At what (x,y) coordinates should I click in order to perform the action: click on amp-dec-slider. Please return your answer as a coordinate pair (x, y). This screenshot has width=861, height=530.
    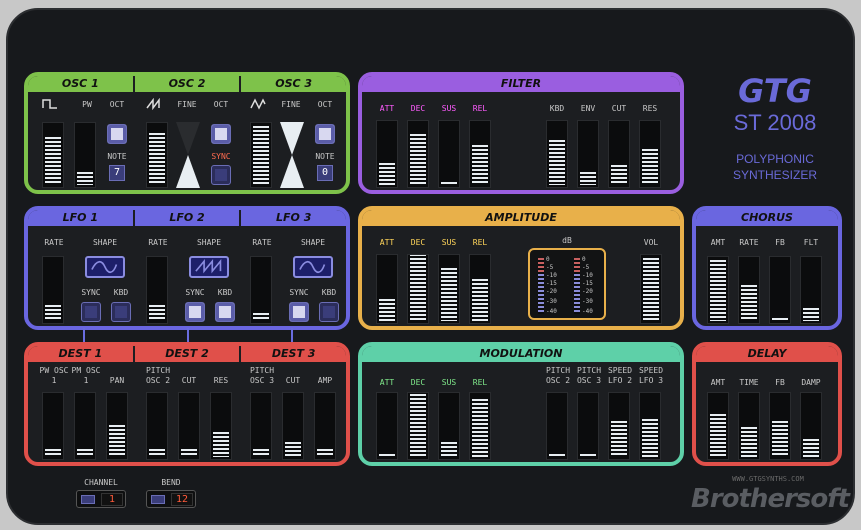
    Looking at the image, I should click on (418, 289).